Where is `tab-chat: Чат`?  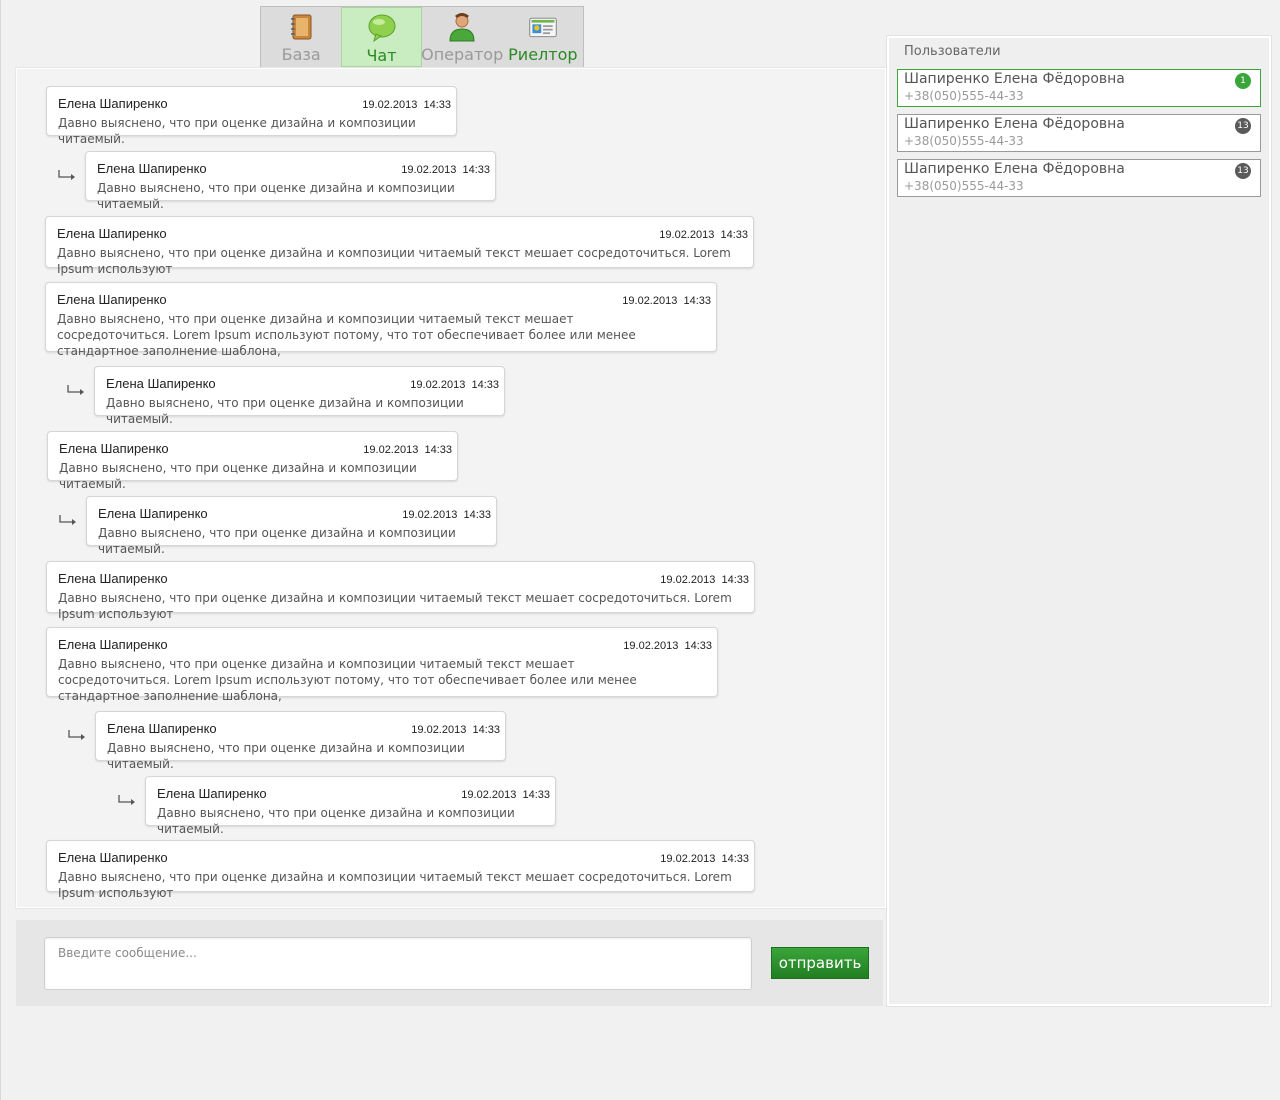
tab-chat: Чат is located at coordinates (381, 37).